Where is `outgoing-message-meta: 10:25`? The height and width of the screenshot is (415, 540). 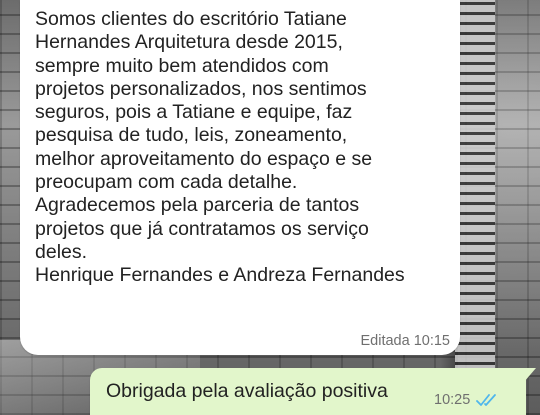 outgoing-message-meta: 10:25 is located at coordinates (468, 400).